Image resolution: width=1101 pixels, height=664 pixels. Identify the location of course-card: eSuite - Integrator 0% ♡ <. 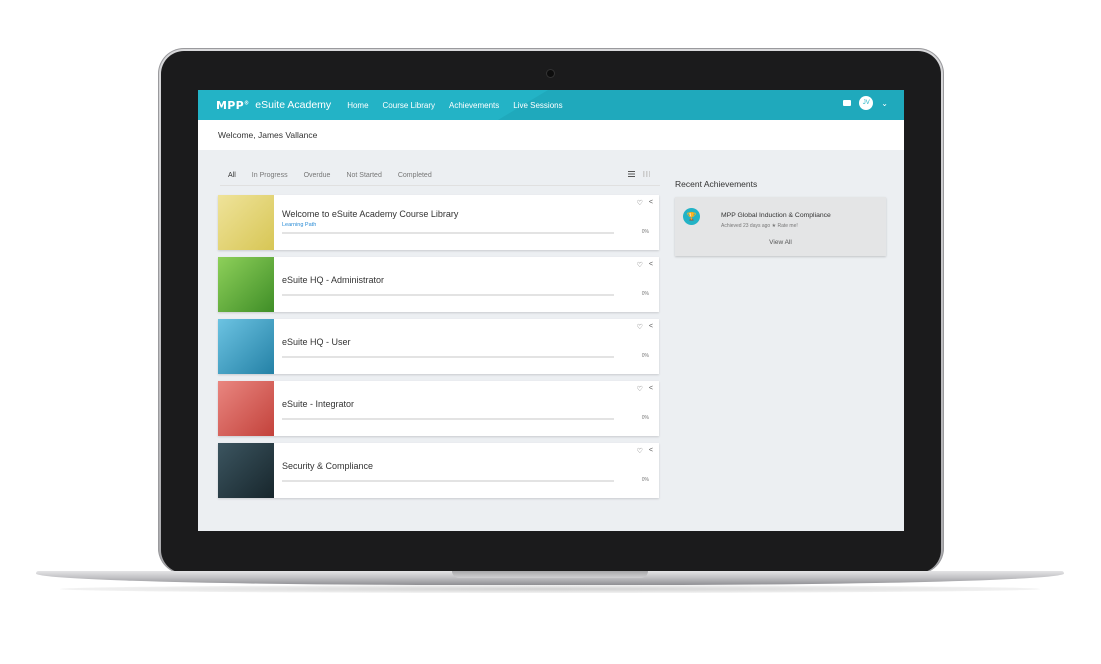
(438, 408).